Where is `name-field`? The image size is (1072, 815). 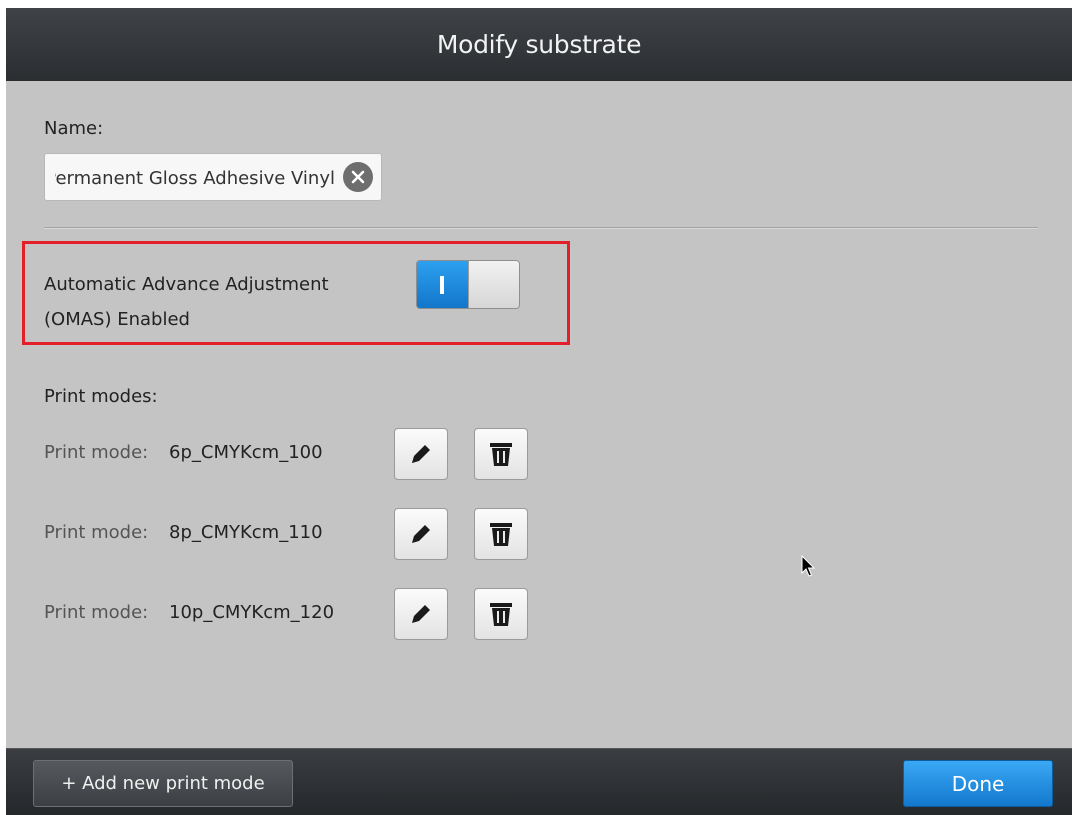
name-field is located at coordinates (213, 177).